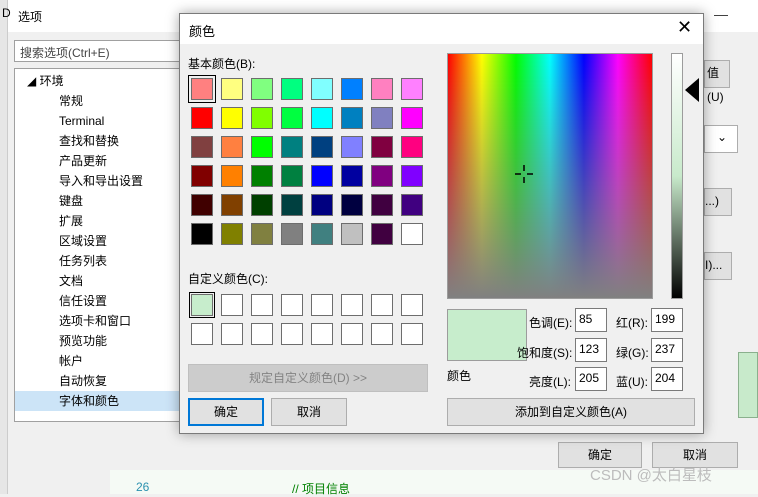  Describe the element at coordinates (717, 82) in the screenshot. I see `use-default-button: 值(U)` at that location.